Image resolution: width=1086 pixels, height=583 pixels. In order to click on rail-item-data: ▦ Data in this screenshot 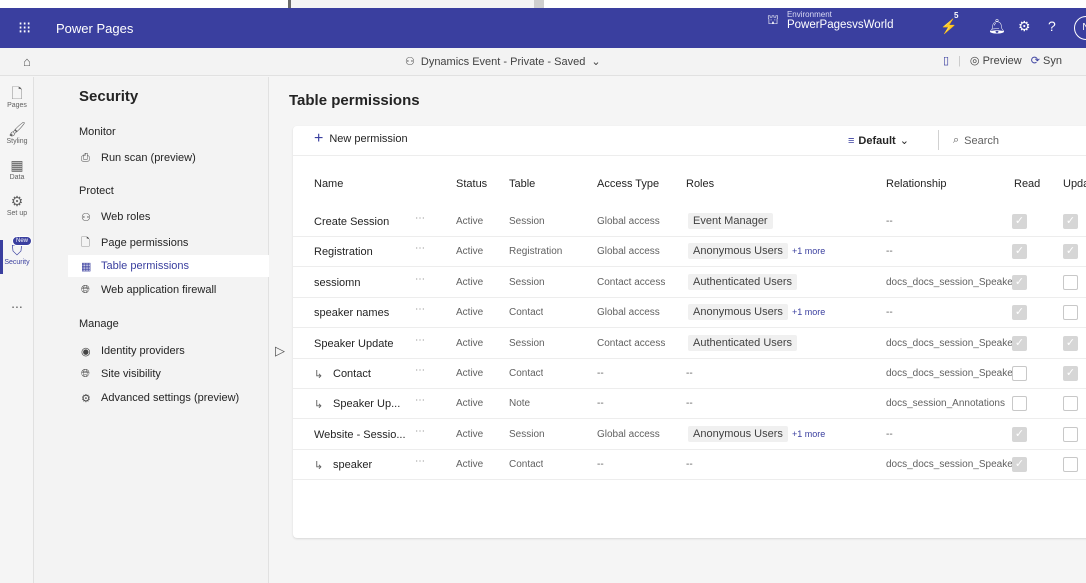, I will do `click(17, 169)`.